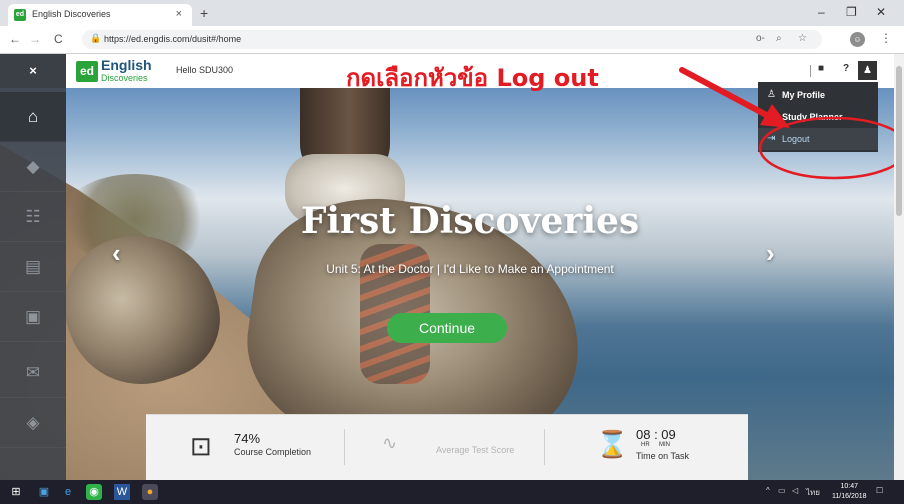 The height and width of the screenshot is (504, 904). I want to click on forward-button: →, so click(35, 39).